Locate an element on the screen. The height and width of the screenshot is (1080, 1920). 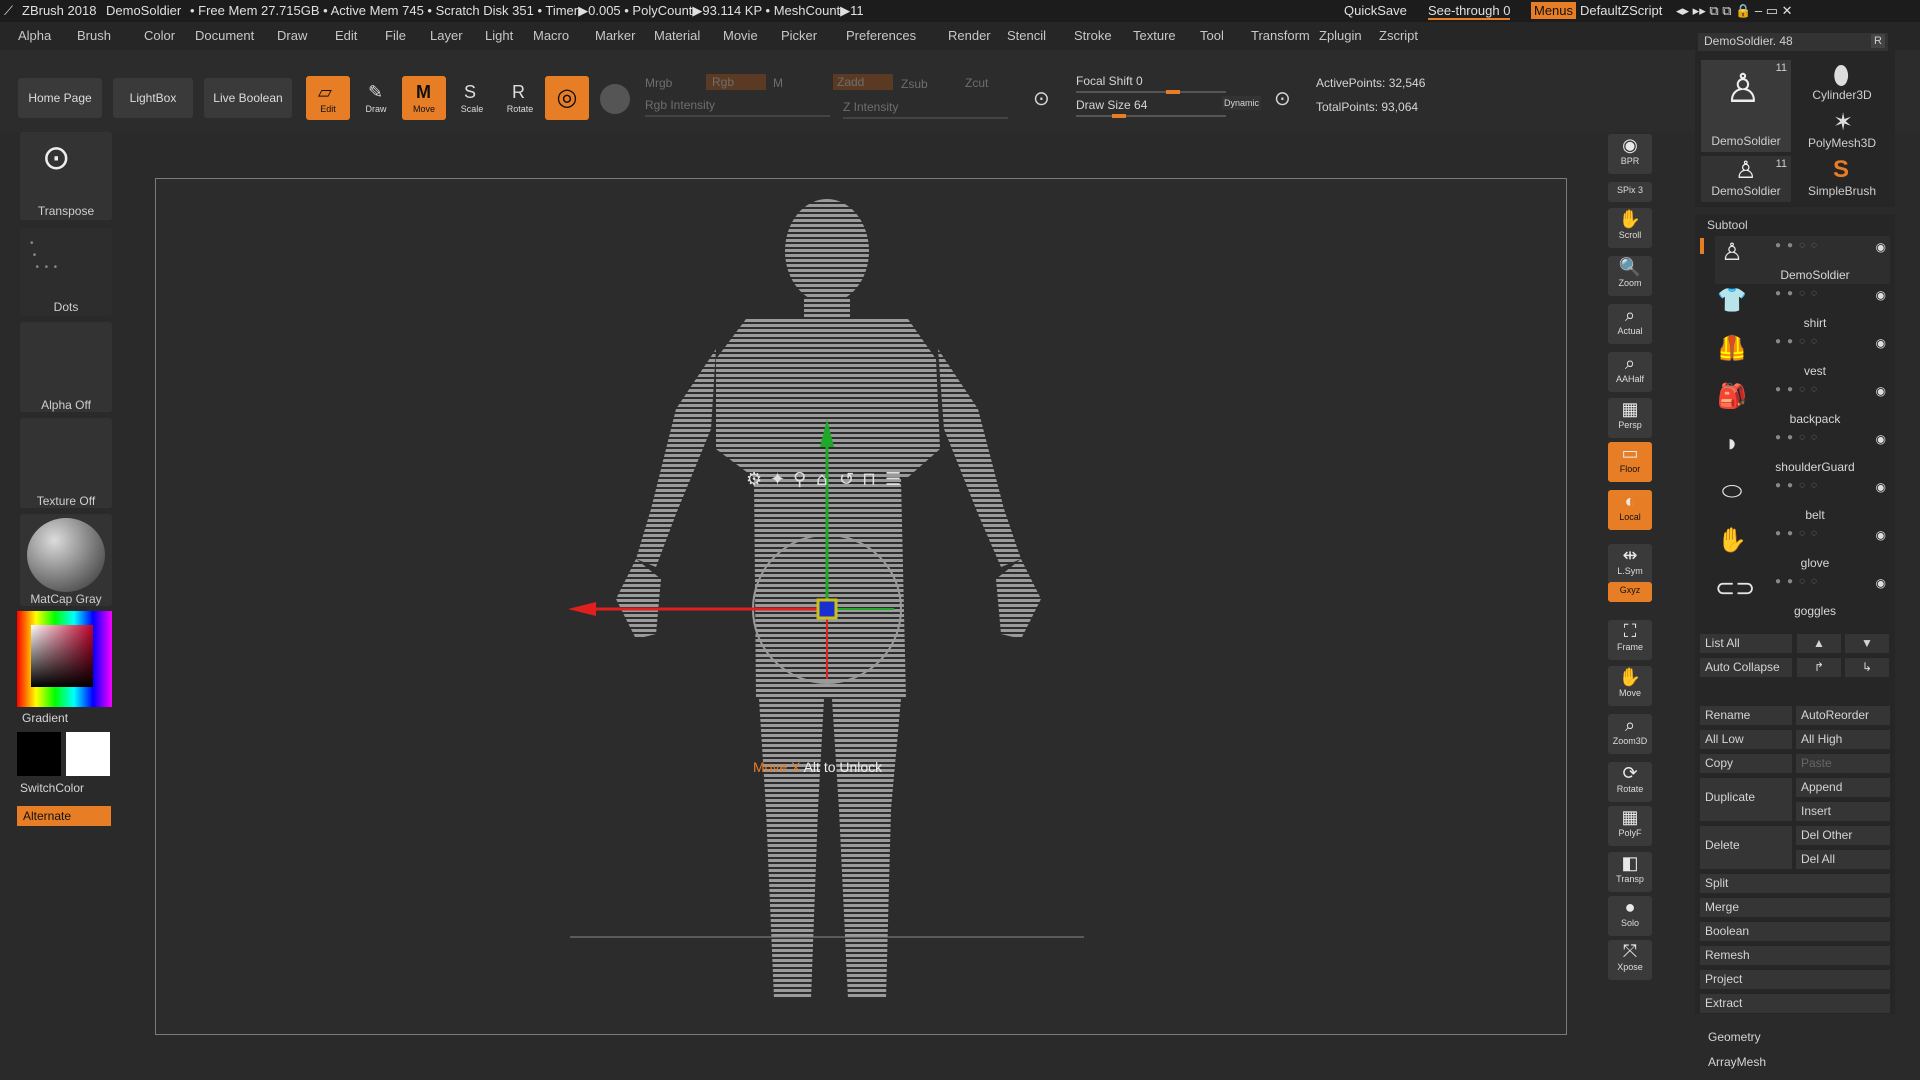
autoreorder-button: AutoReorder is located at coordinates (1843, 715).